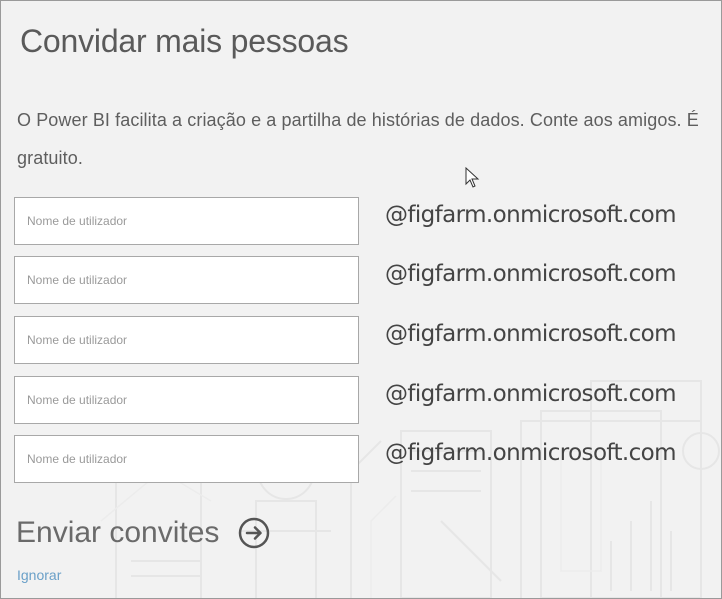 The height and width of the screenshot is (599, 722). Describe the element at coordinates (118, 532) in the screenshot. I see `send-invites-label: Enviar convites` at that location.